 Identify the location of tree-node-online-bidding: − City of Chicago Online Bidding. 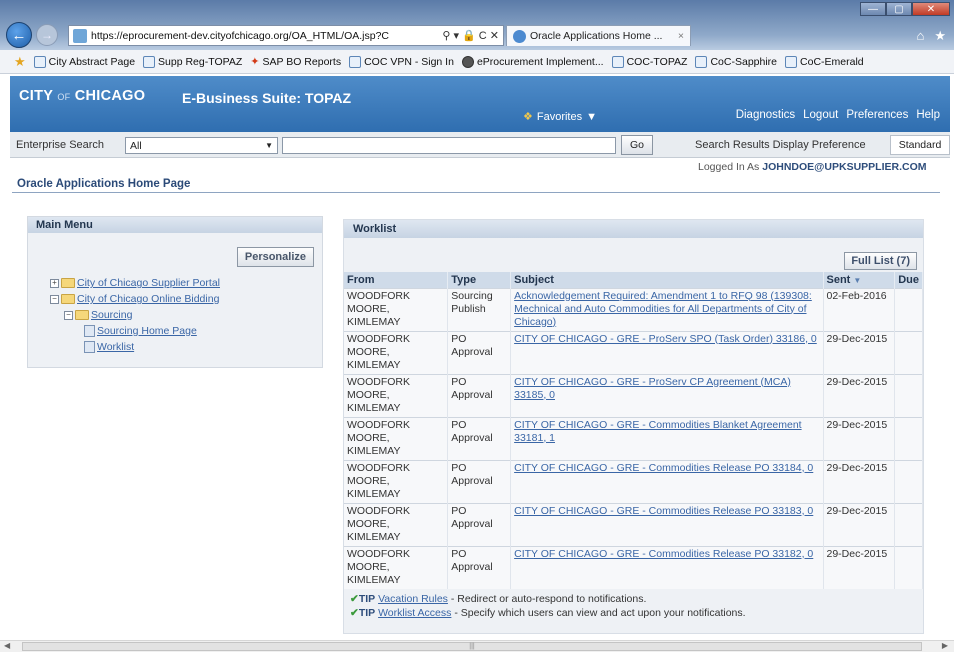
(135, 299).